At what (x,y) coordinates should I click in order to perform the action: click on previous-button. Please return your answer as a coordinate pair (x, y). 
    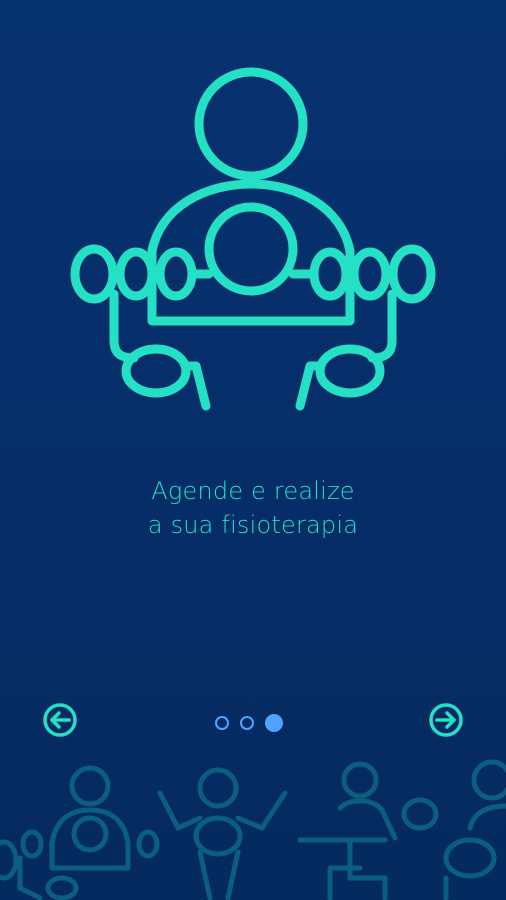
    Looking at the image, I should click on (60, 720).